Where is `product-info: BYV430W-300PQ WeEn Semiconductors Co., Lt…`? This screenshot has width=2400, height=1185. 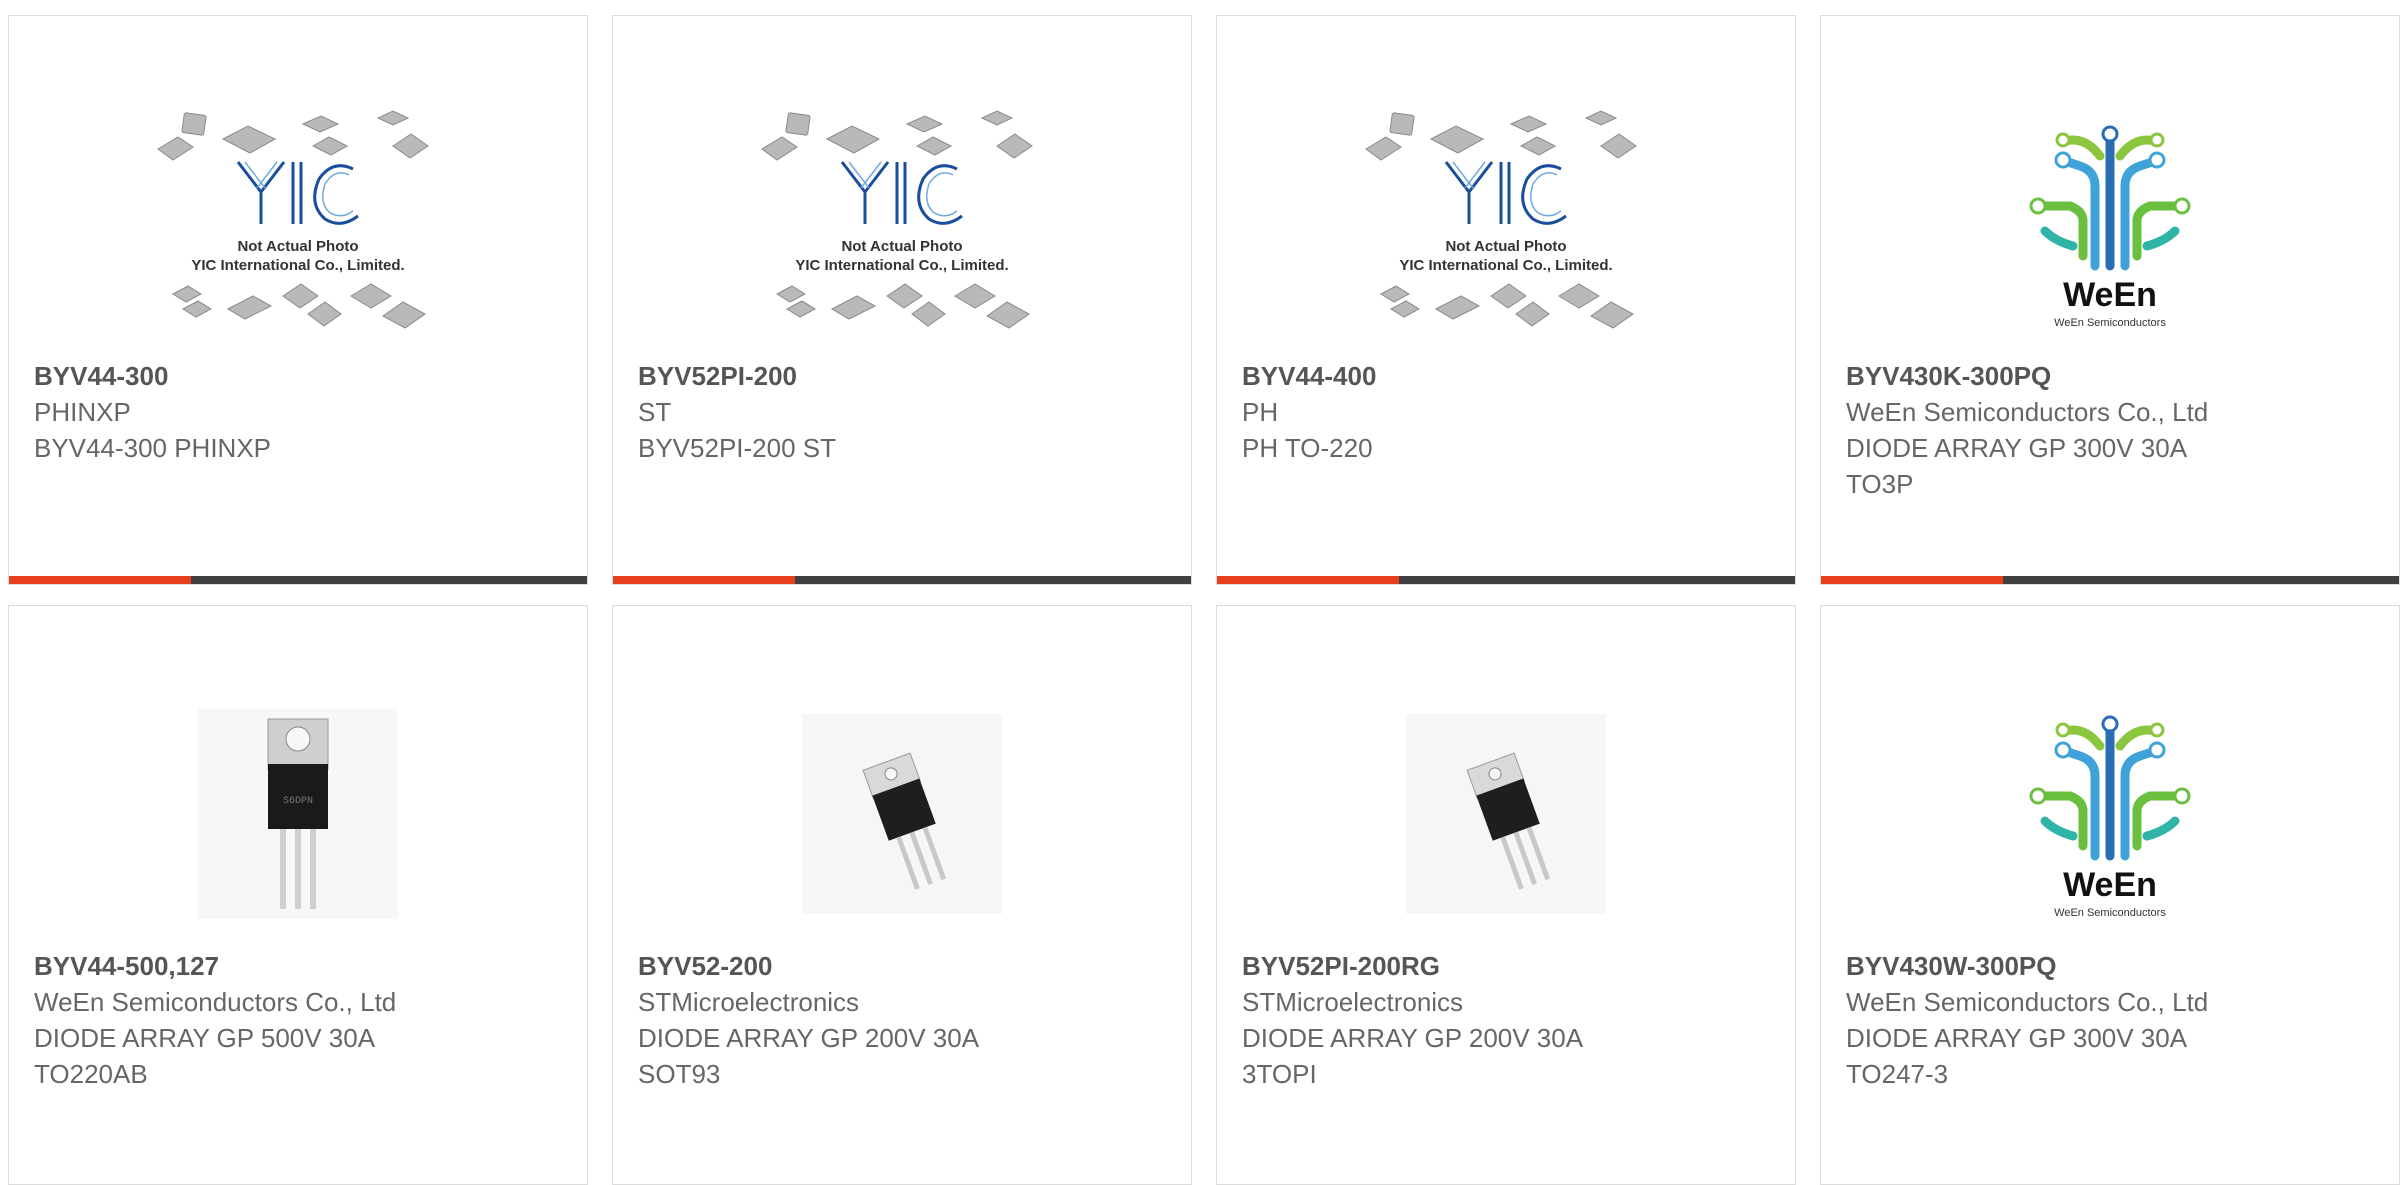 product-info: BYV430W-300PQ WeEn Semiconductors Co., Lt… is located at coordinates (2112, 1020).